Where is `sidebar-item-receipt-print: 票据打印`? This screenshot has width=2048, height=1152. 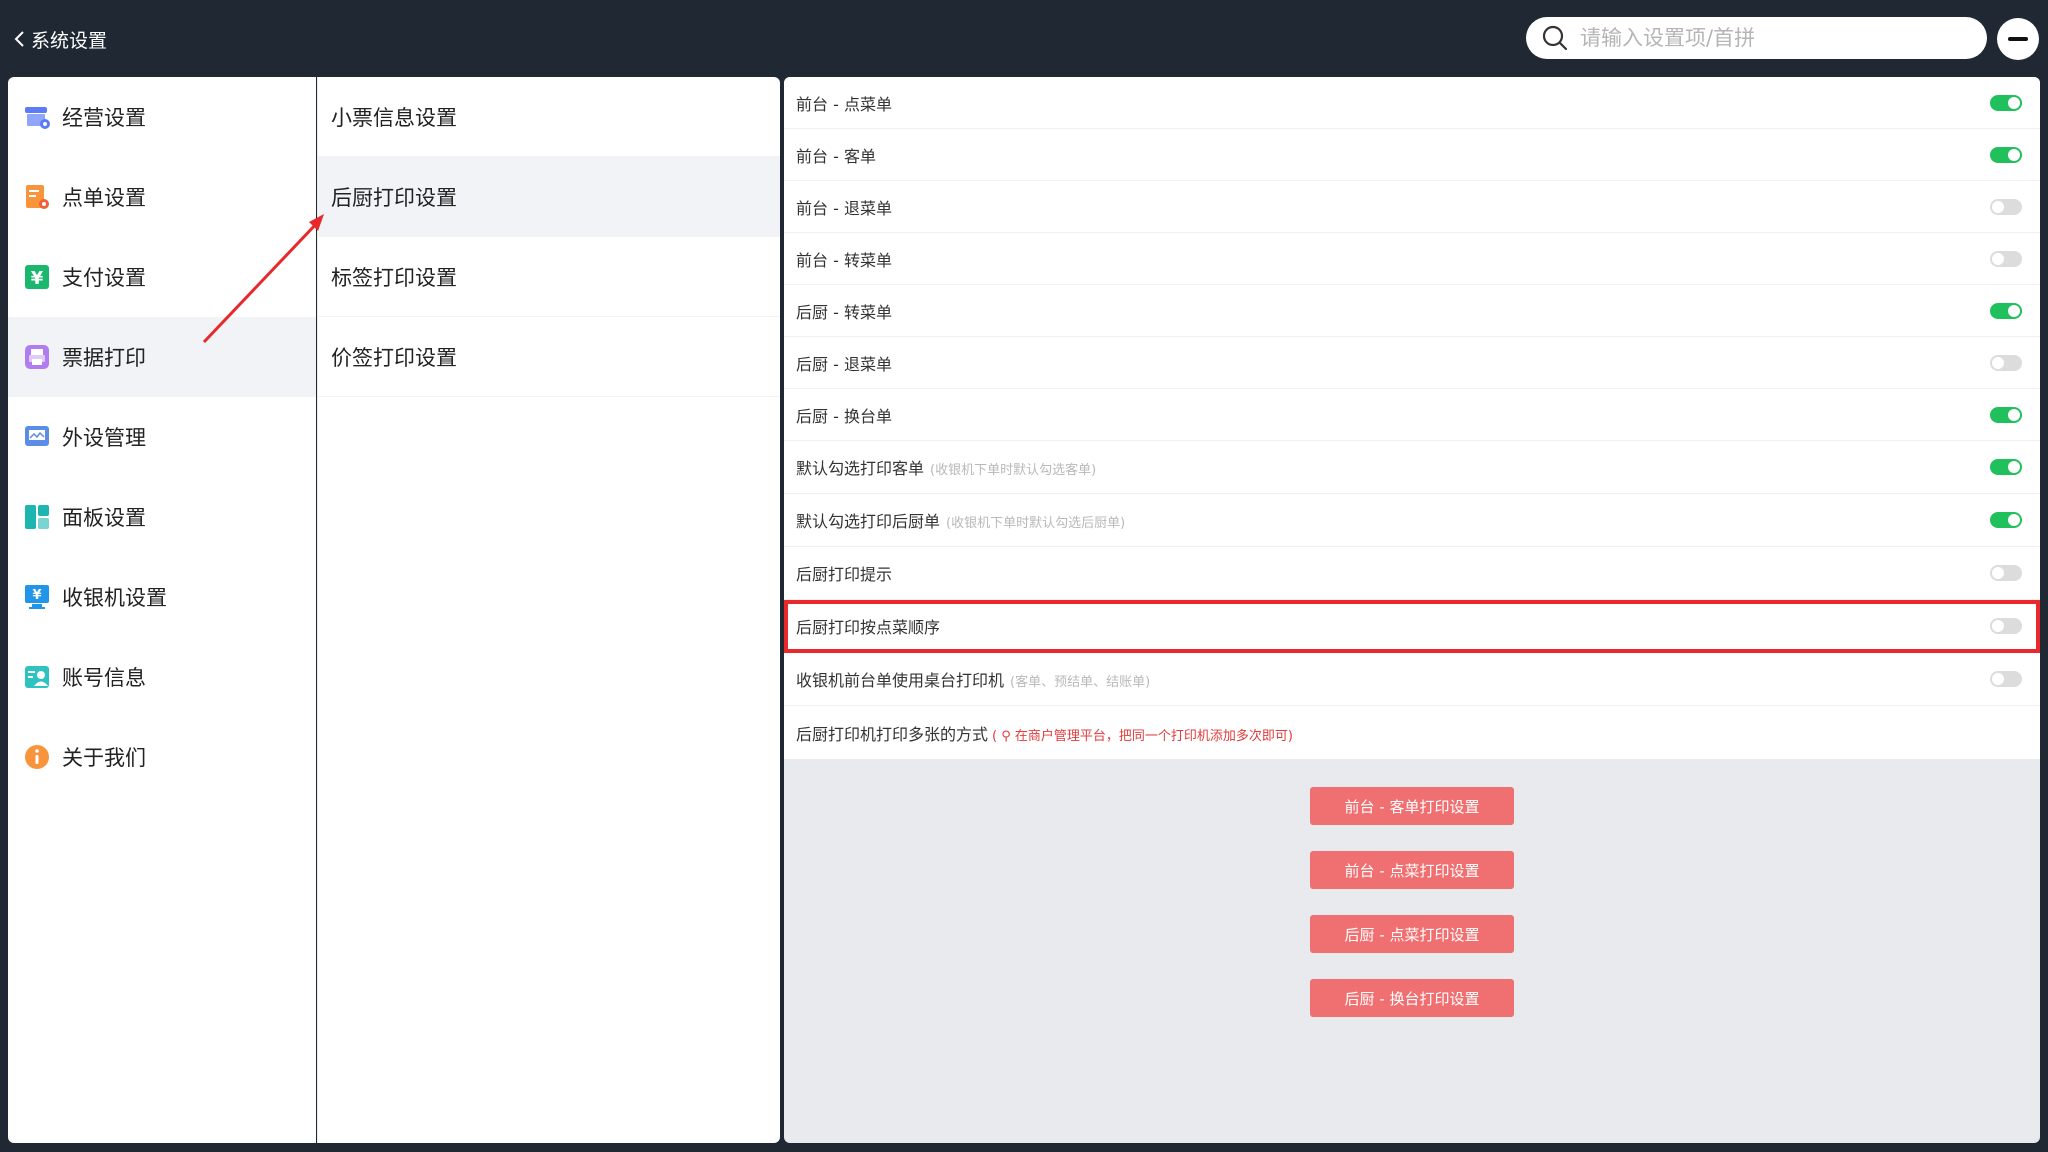 sidebar-item-receipt-print: 票据打印 is located at coordinates (162, 357).